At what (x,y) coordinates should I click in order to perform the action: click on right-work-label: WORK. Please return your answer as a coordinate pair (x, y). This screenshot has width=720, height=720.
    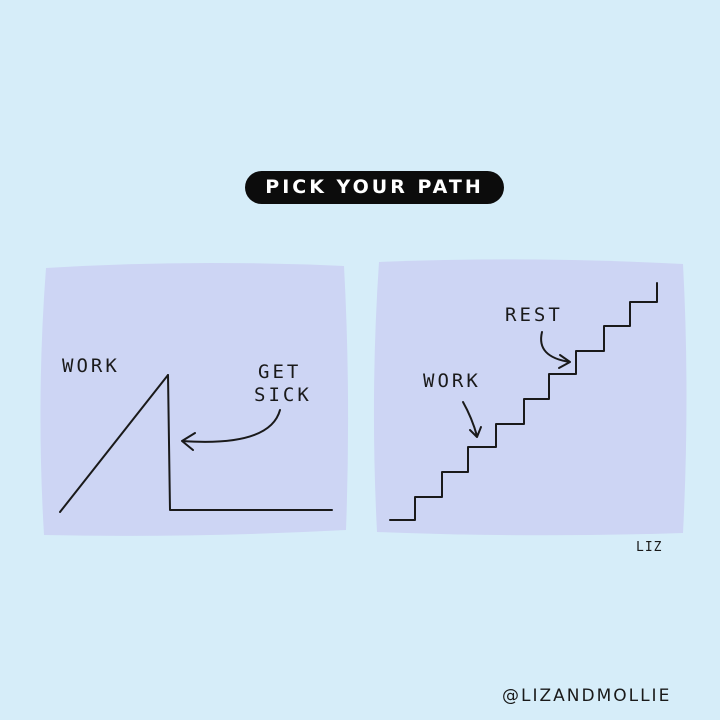
    Looking at the image, I should click on (452, 381).